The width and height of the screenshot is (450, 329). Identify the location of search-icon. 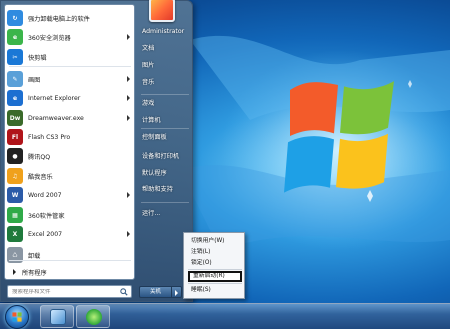
(124, 292).